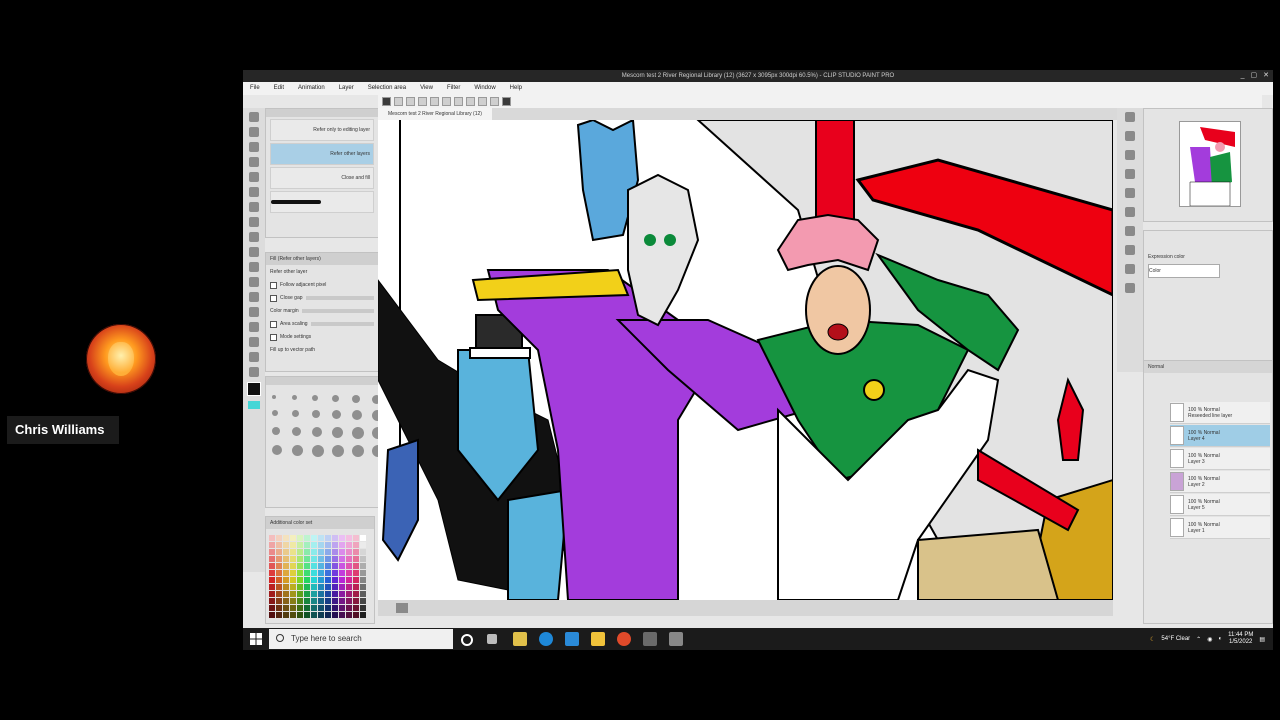 This screenshot has width=1280, height=720. What do you see at coordinates (1220, 436) in the screenshot?
I see `layer-row-selected: 100 % Normal Layer 4` at bounding box center [1220, 436].